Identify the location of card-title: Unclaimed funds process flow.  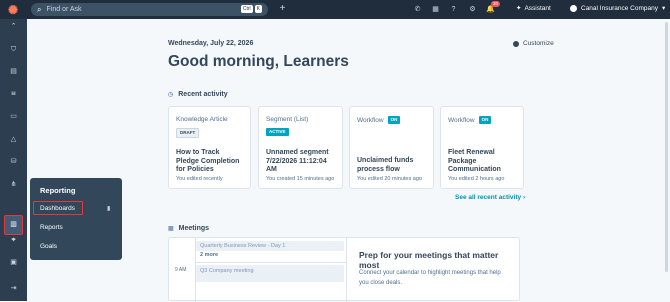
(385, 165).